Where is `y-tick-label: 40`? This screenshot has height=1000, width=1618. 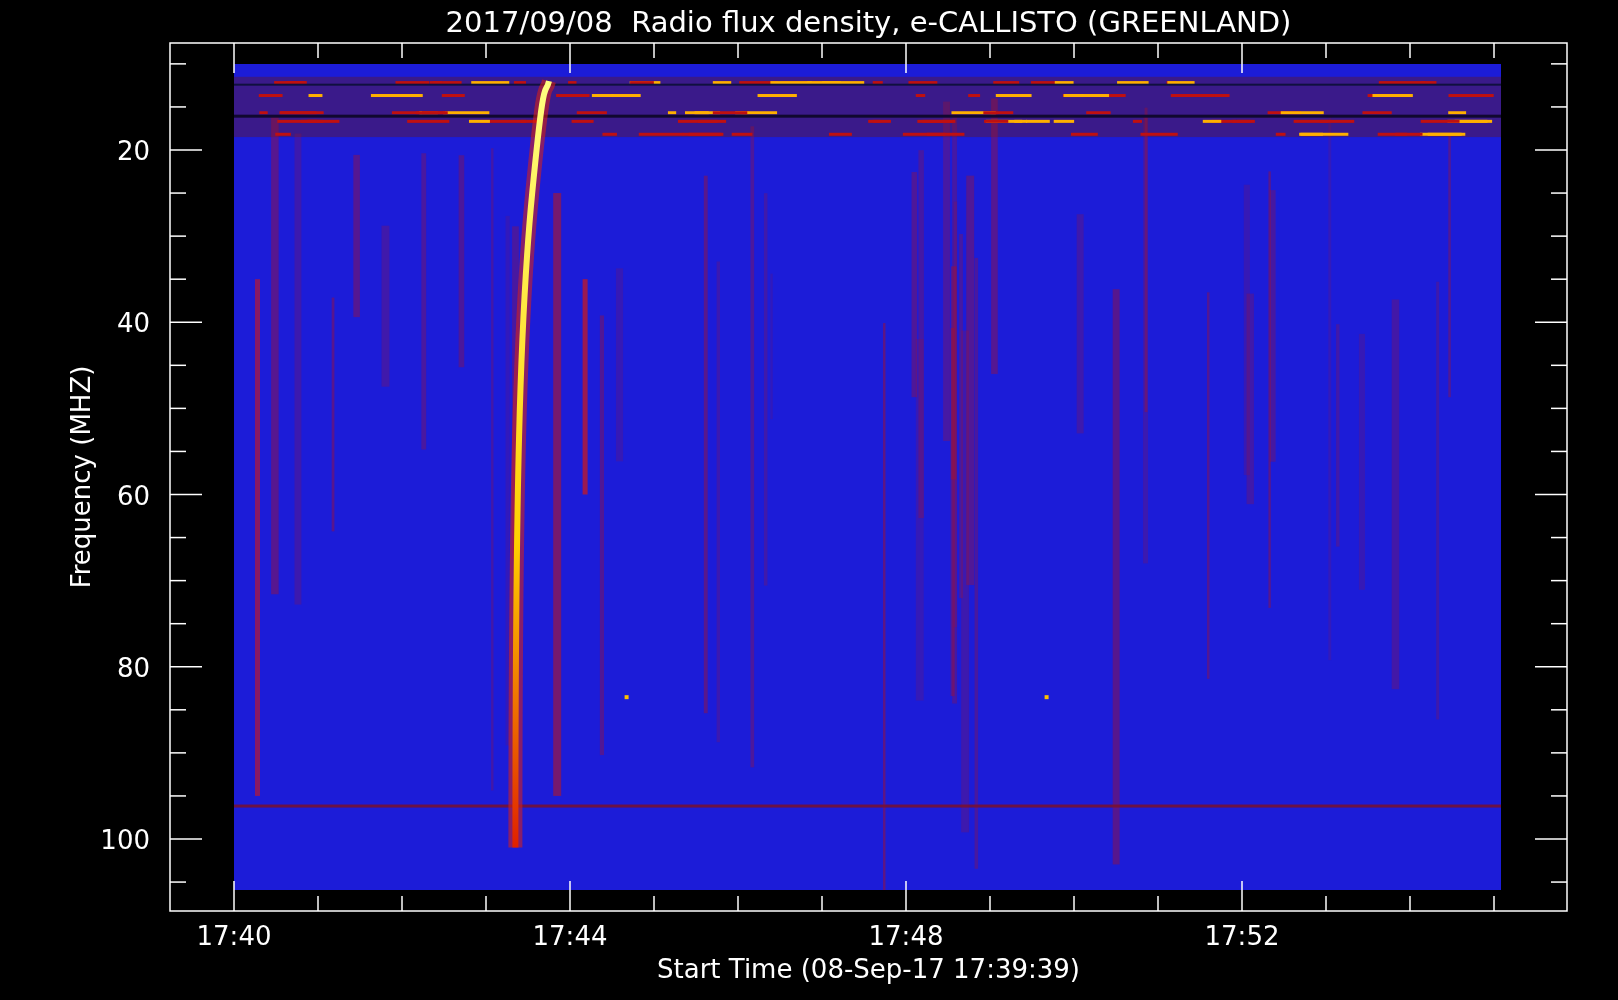 y-tick-label: 40 is located at coordinates (133, 323).